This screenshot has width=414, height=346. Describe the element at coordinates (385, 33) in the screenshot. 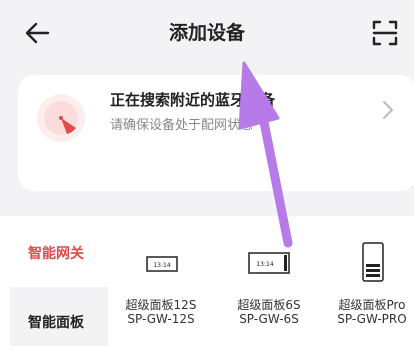

I see `scan-icon` at that location.